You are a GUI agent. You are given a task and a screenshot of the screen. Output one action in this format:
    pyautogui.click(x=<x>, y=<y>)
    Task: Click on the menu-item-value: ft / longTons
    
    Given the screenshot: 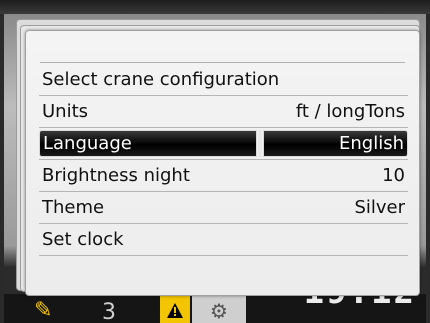 What is the action you would take?
    pyautogui.click(x=350, y=111)
    